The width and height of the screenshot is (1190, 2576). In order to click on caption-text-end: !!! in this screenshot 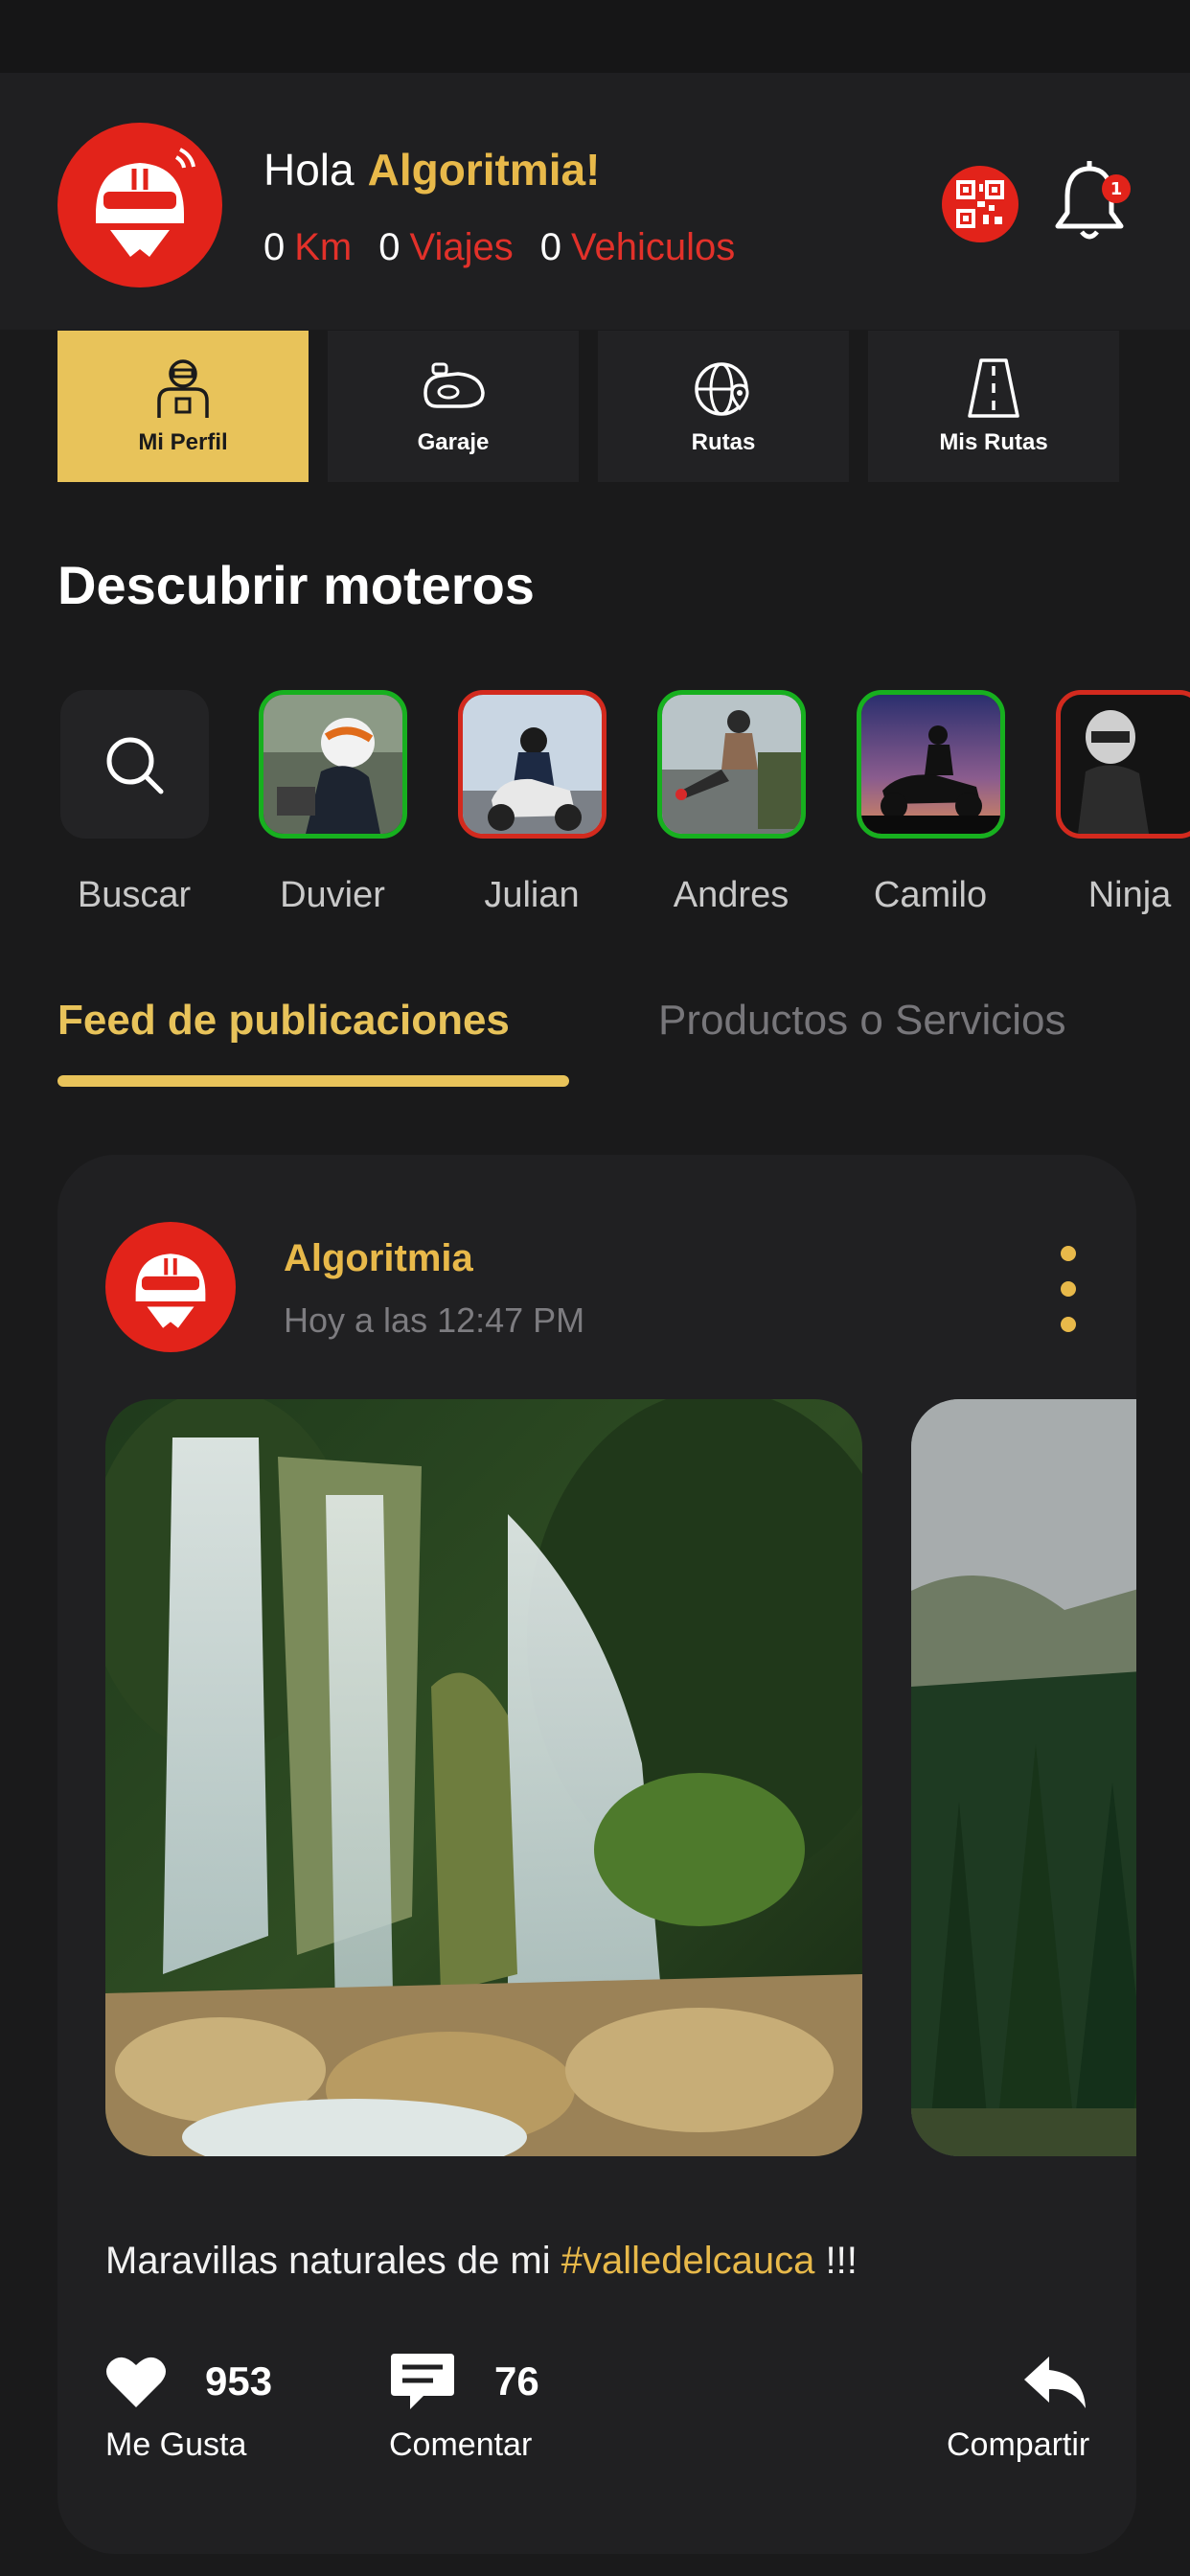, I will do `click(836, 2261)`.